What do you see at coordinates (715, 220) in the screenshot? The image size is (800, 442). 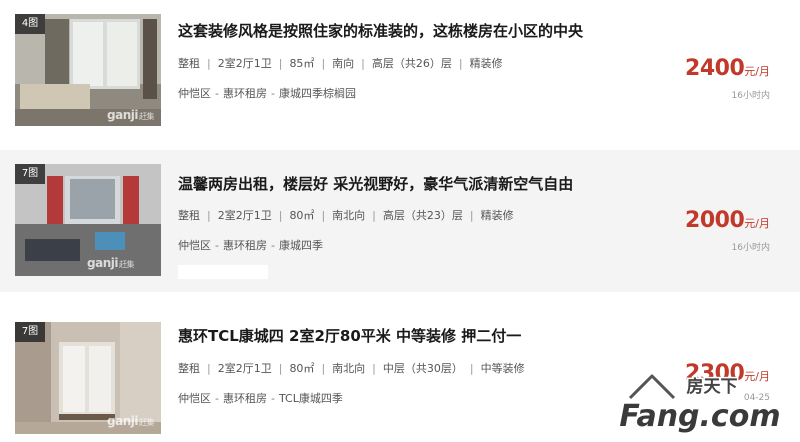 I see `price-value: 2000` at bounding box center [715, 220].